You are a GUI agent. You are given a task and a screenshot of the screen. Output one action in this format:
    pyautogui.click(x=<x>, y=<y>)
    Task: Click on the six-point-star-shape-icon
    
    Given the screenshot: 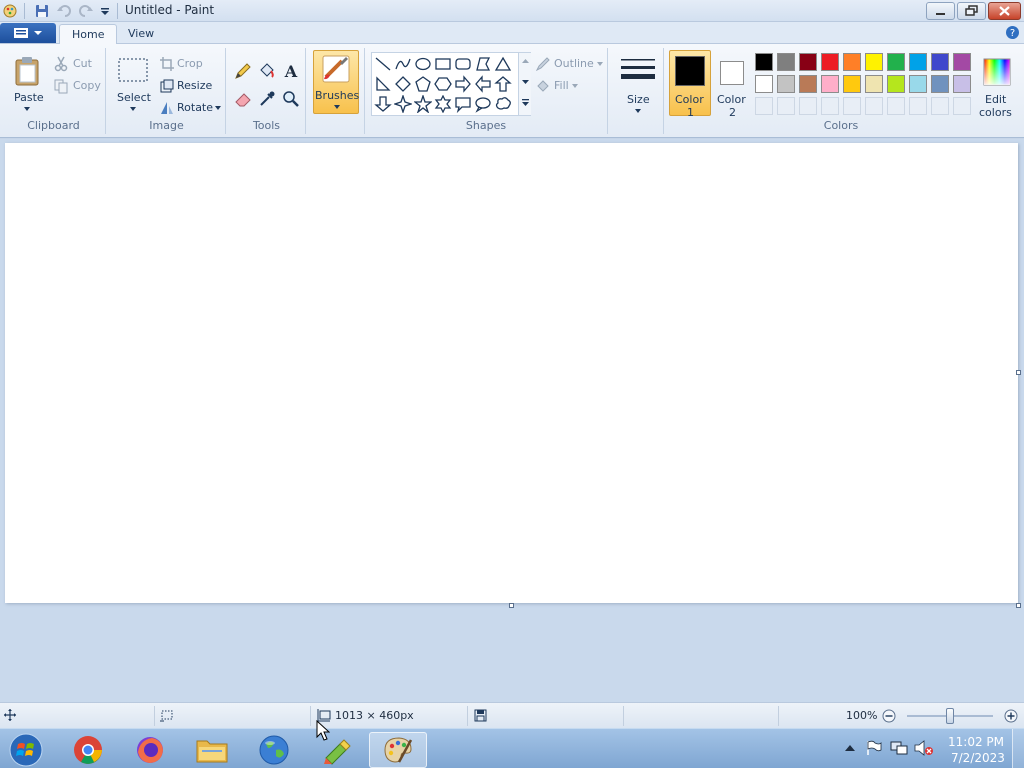 What is the action you would take?
    pyautogui.click(x=443, y=104)
    